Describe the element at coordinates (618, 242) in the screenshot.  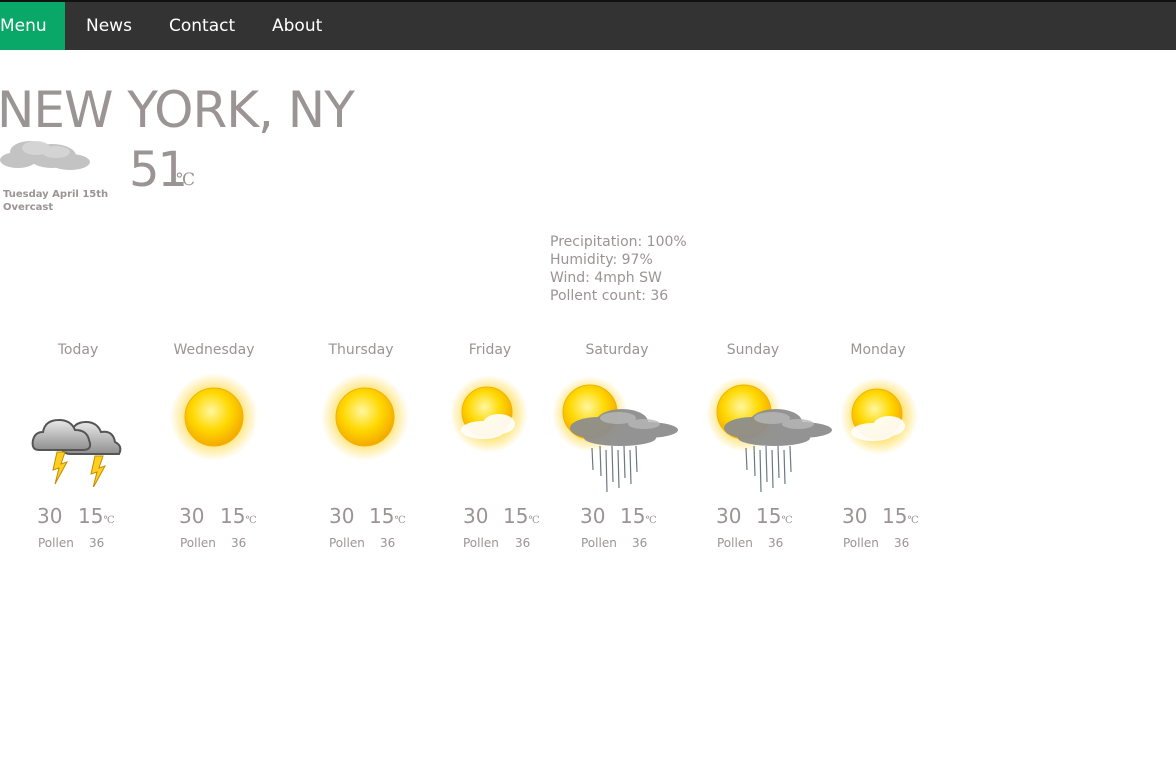
I see `precipitation-text: Precipitation: 100%` at that location.